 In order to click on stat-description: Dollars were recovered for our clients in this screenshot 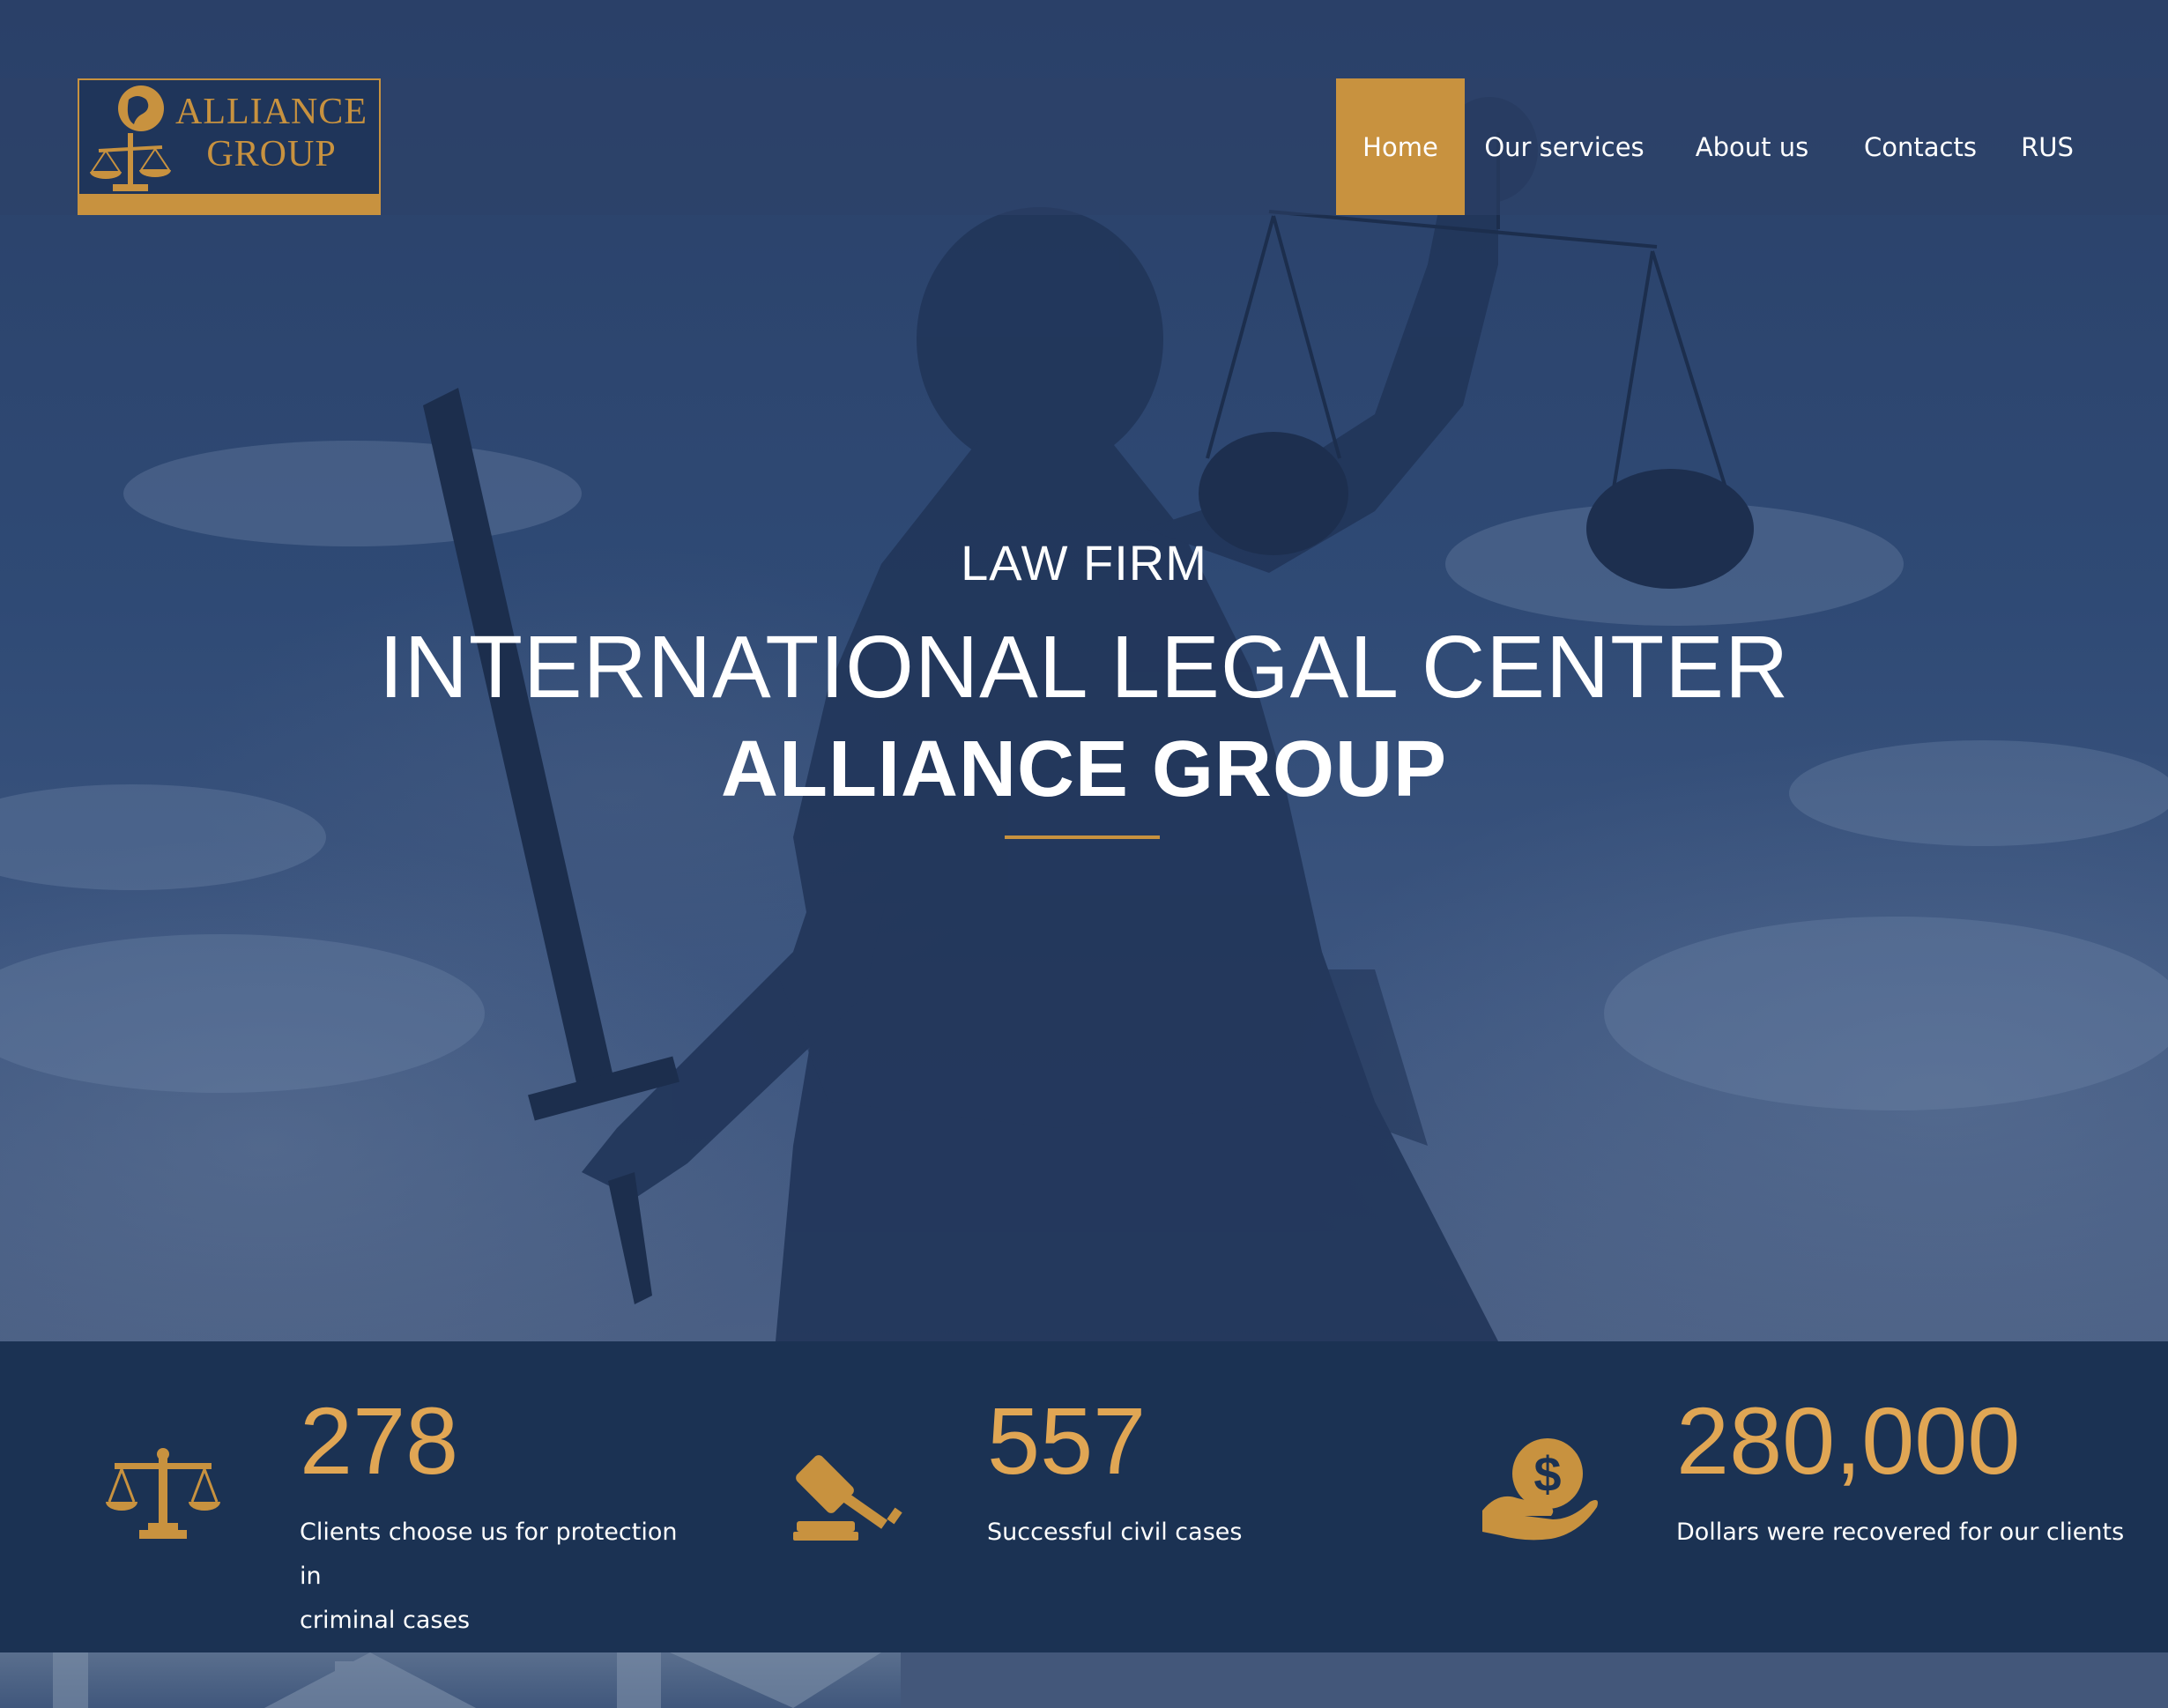, I will do `click(1922, 1533)`.